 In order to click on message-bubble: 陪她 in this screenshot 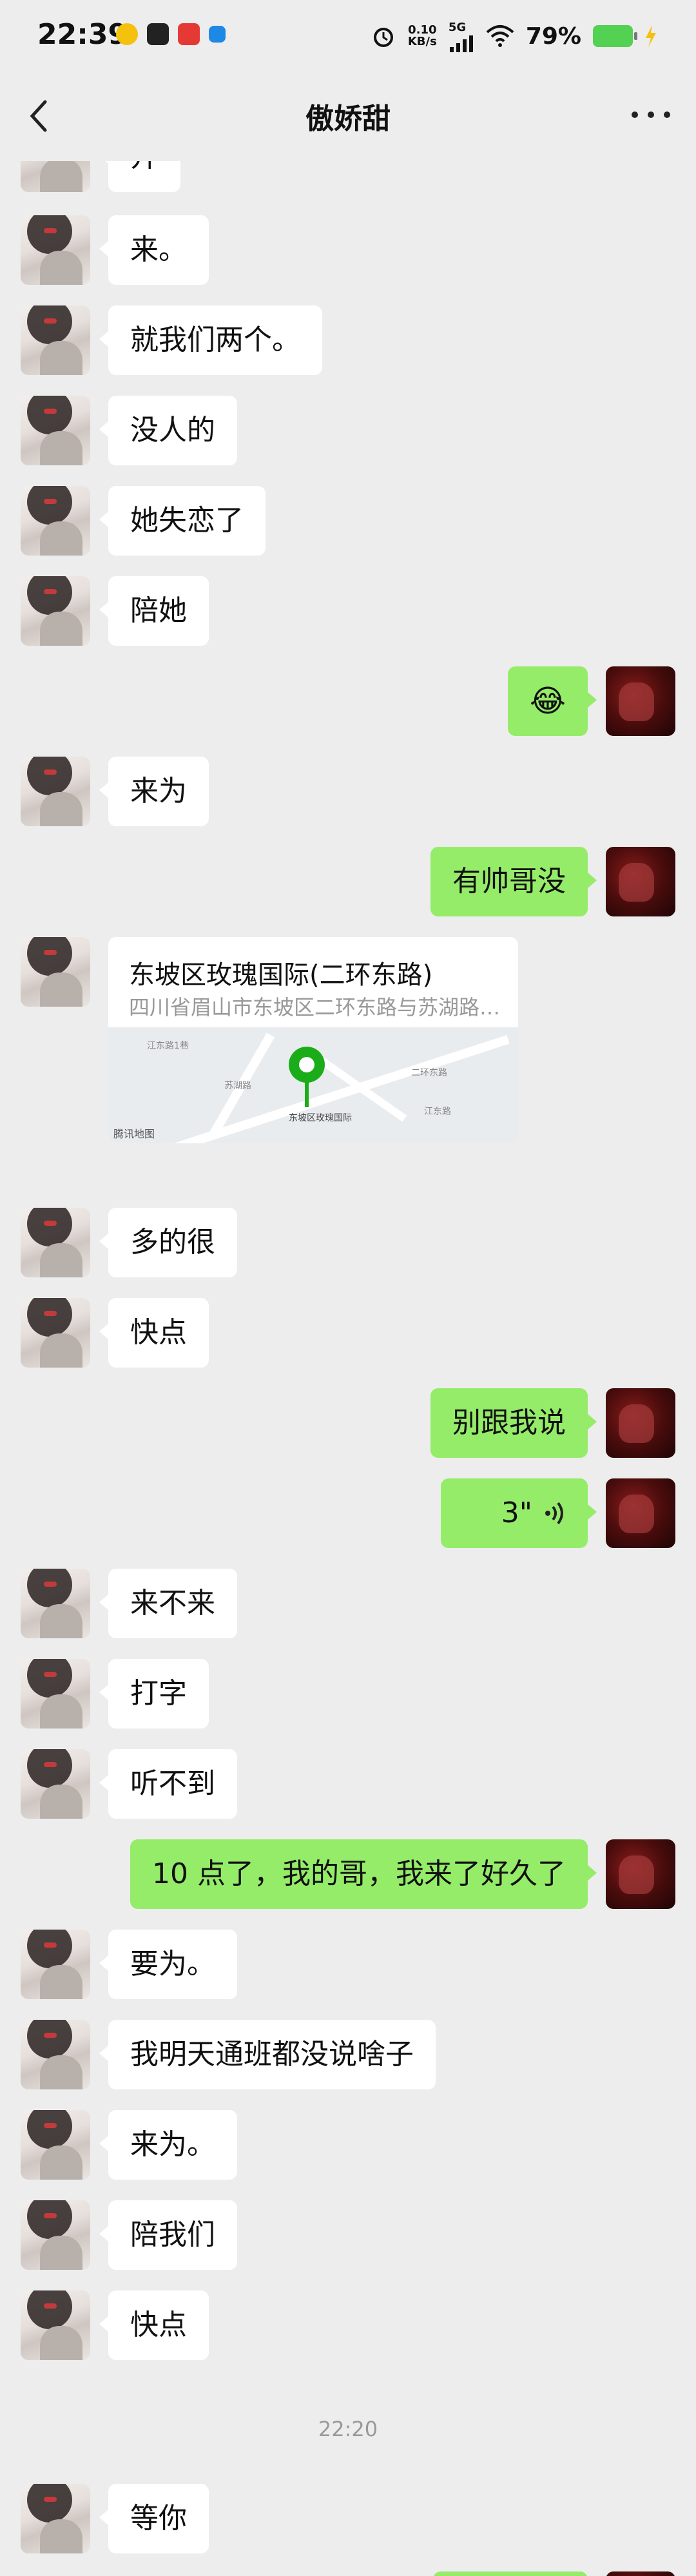, I will do `click(154, 611)`.